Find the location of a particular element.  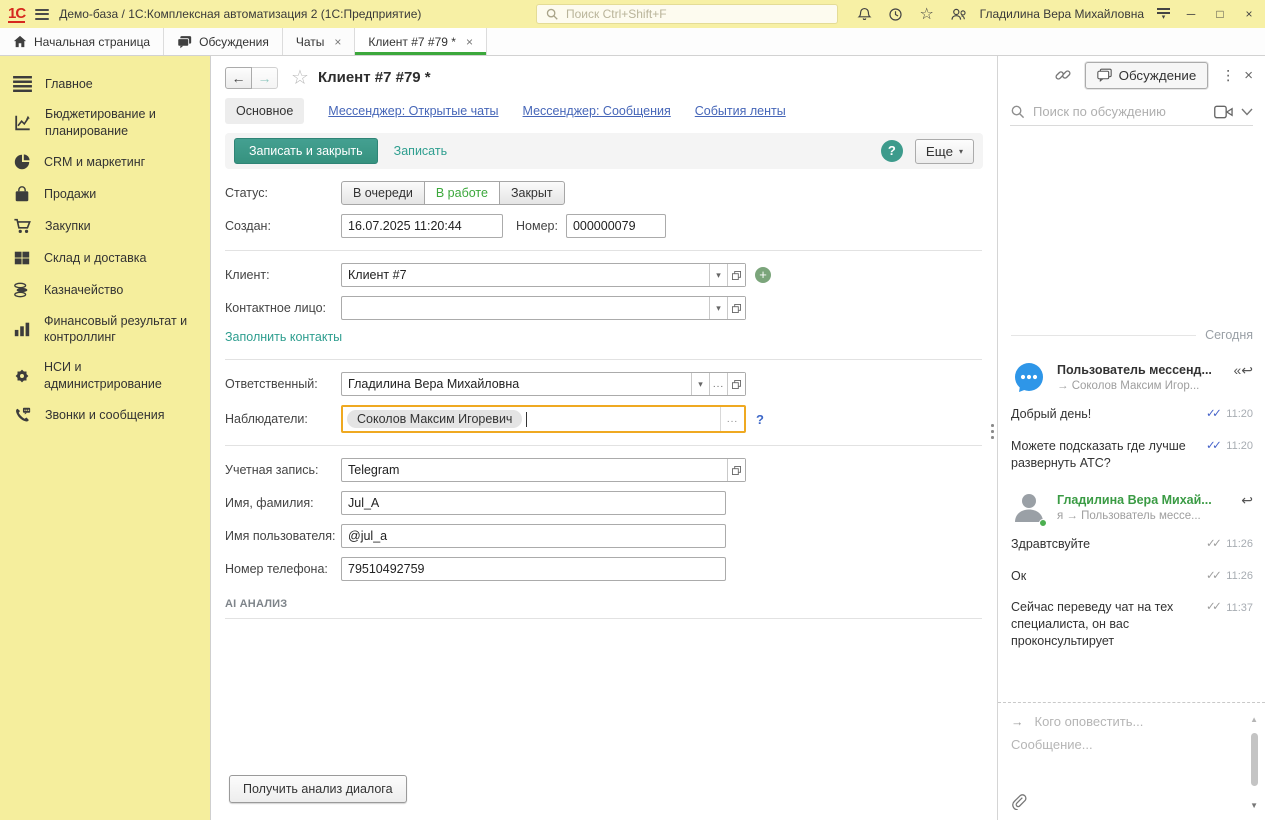

reply-icon: «↩ is located at coordinates (1243, 370).